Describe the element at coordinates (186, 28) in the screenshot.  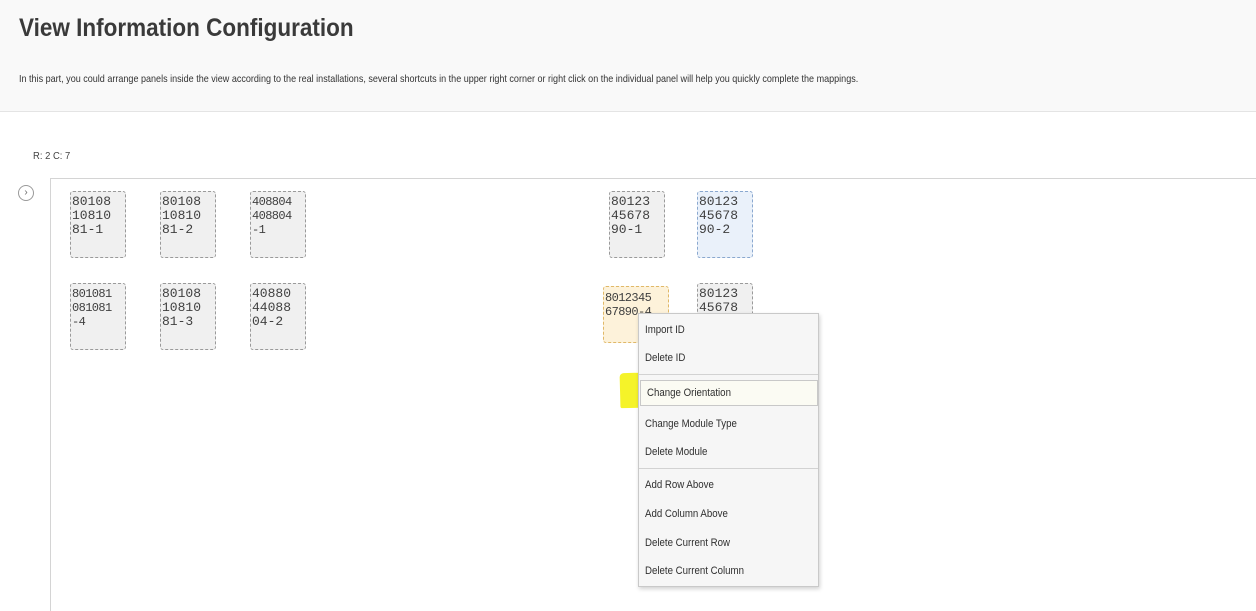
I see `page-title: View Information Configuration` at that location.